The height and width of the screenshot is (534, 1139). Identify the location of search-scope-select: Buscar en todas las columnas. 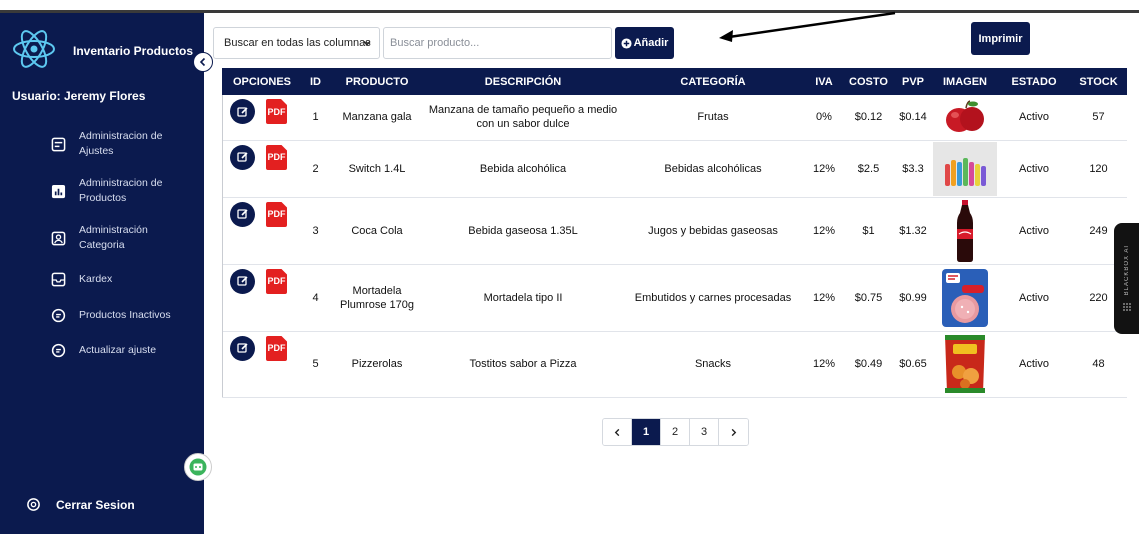
(296, 43).